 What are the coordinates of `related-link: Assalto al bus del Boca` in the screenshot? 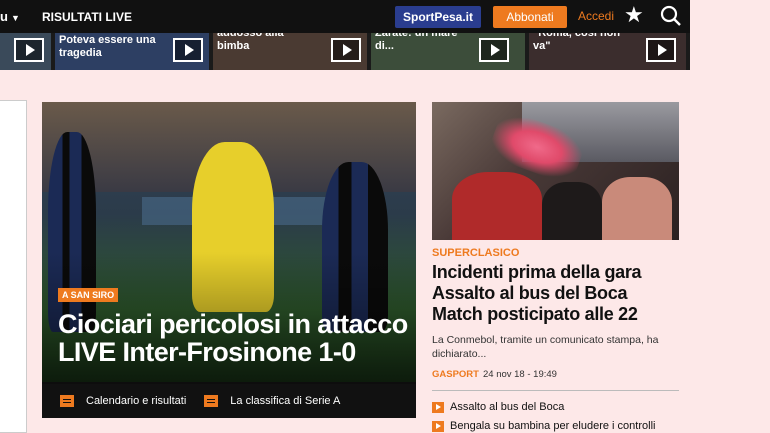 It's located at (498, 407).